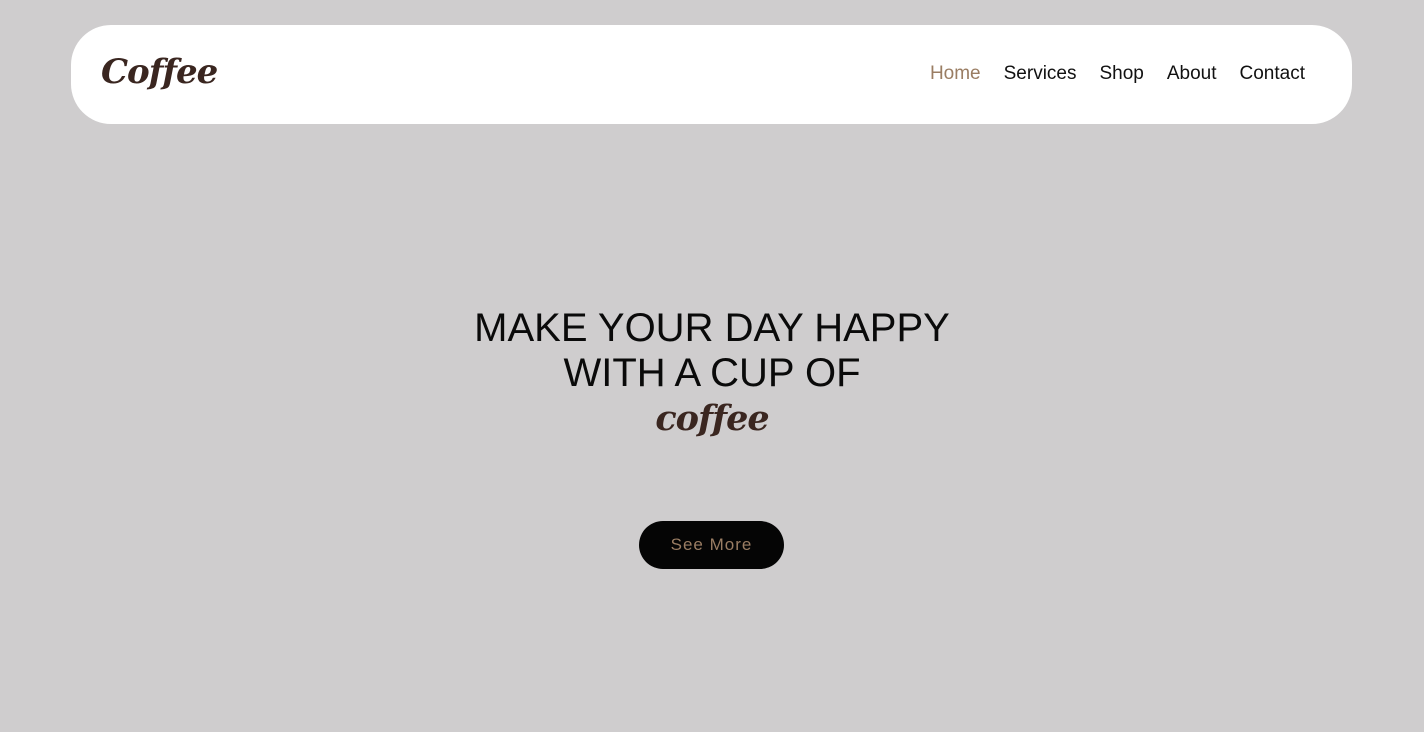 The height and width of the screenshot is (732, 1424). I want to click on nav-link-about: About, so click(1192, 74).